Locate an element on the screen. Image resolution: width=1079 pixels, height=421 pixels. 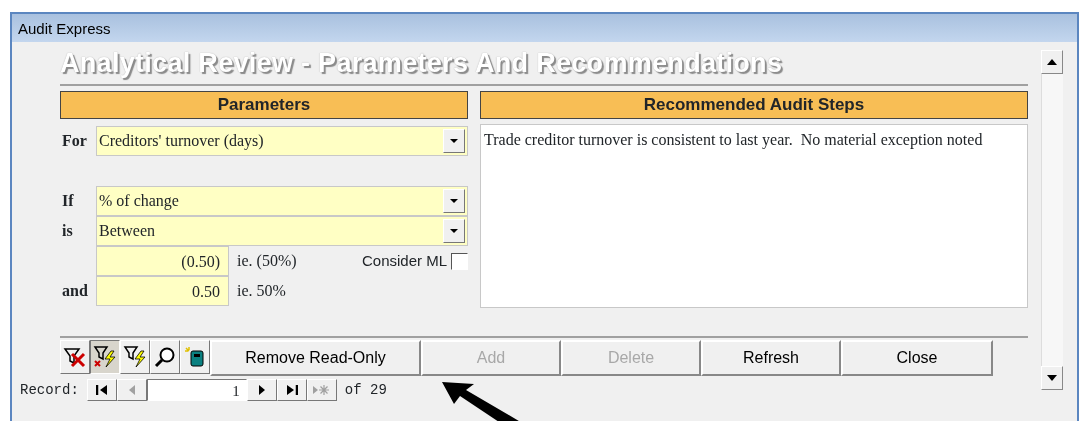
toolbar-button is located at coordinates (105, 357).